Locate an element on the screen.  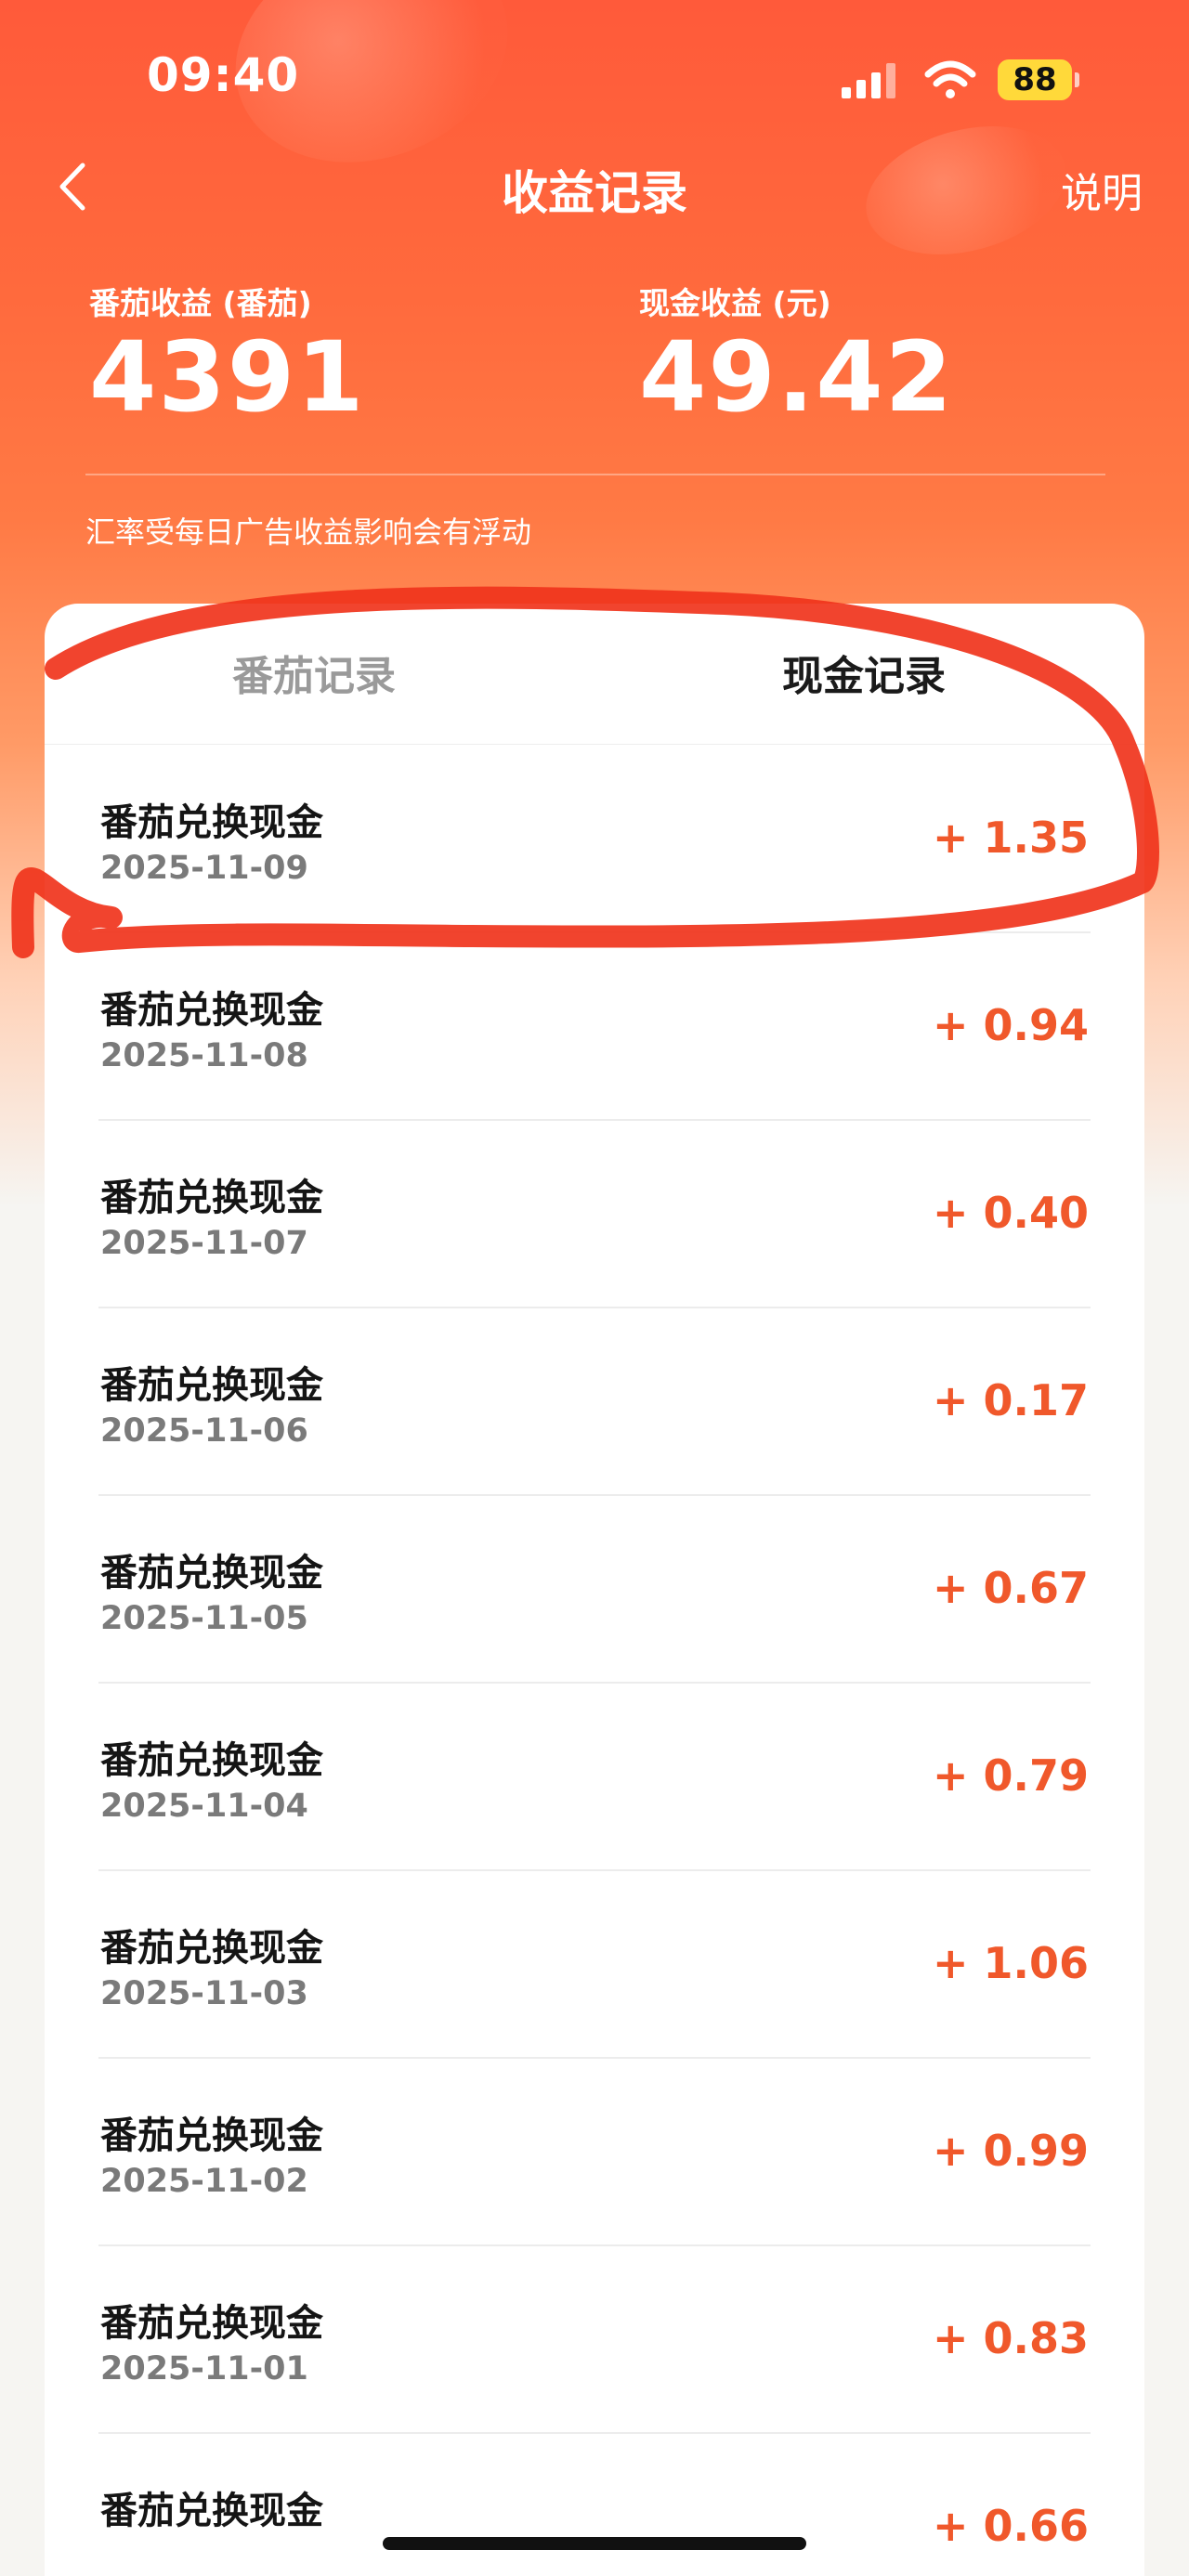
record-amount: + 0.66 is located at coordinates (1010, 2526).